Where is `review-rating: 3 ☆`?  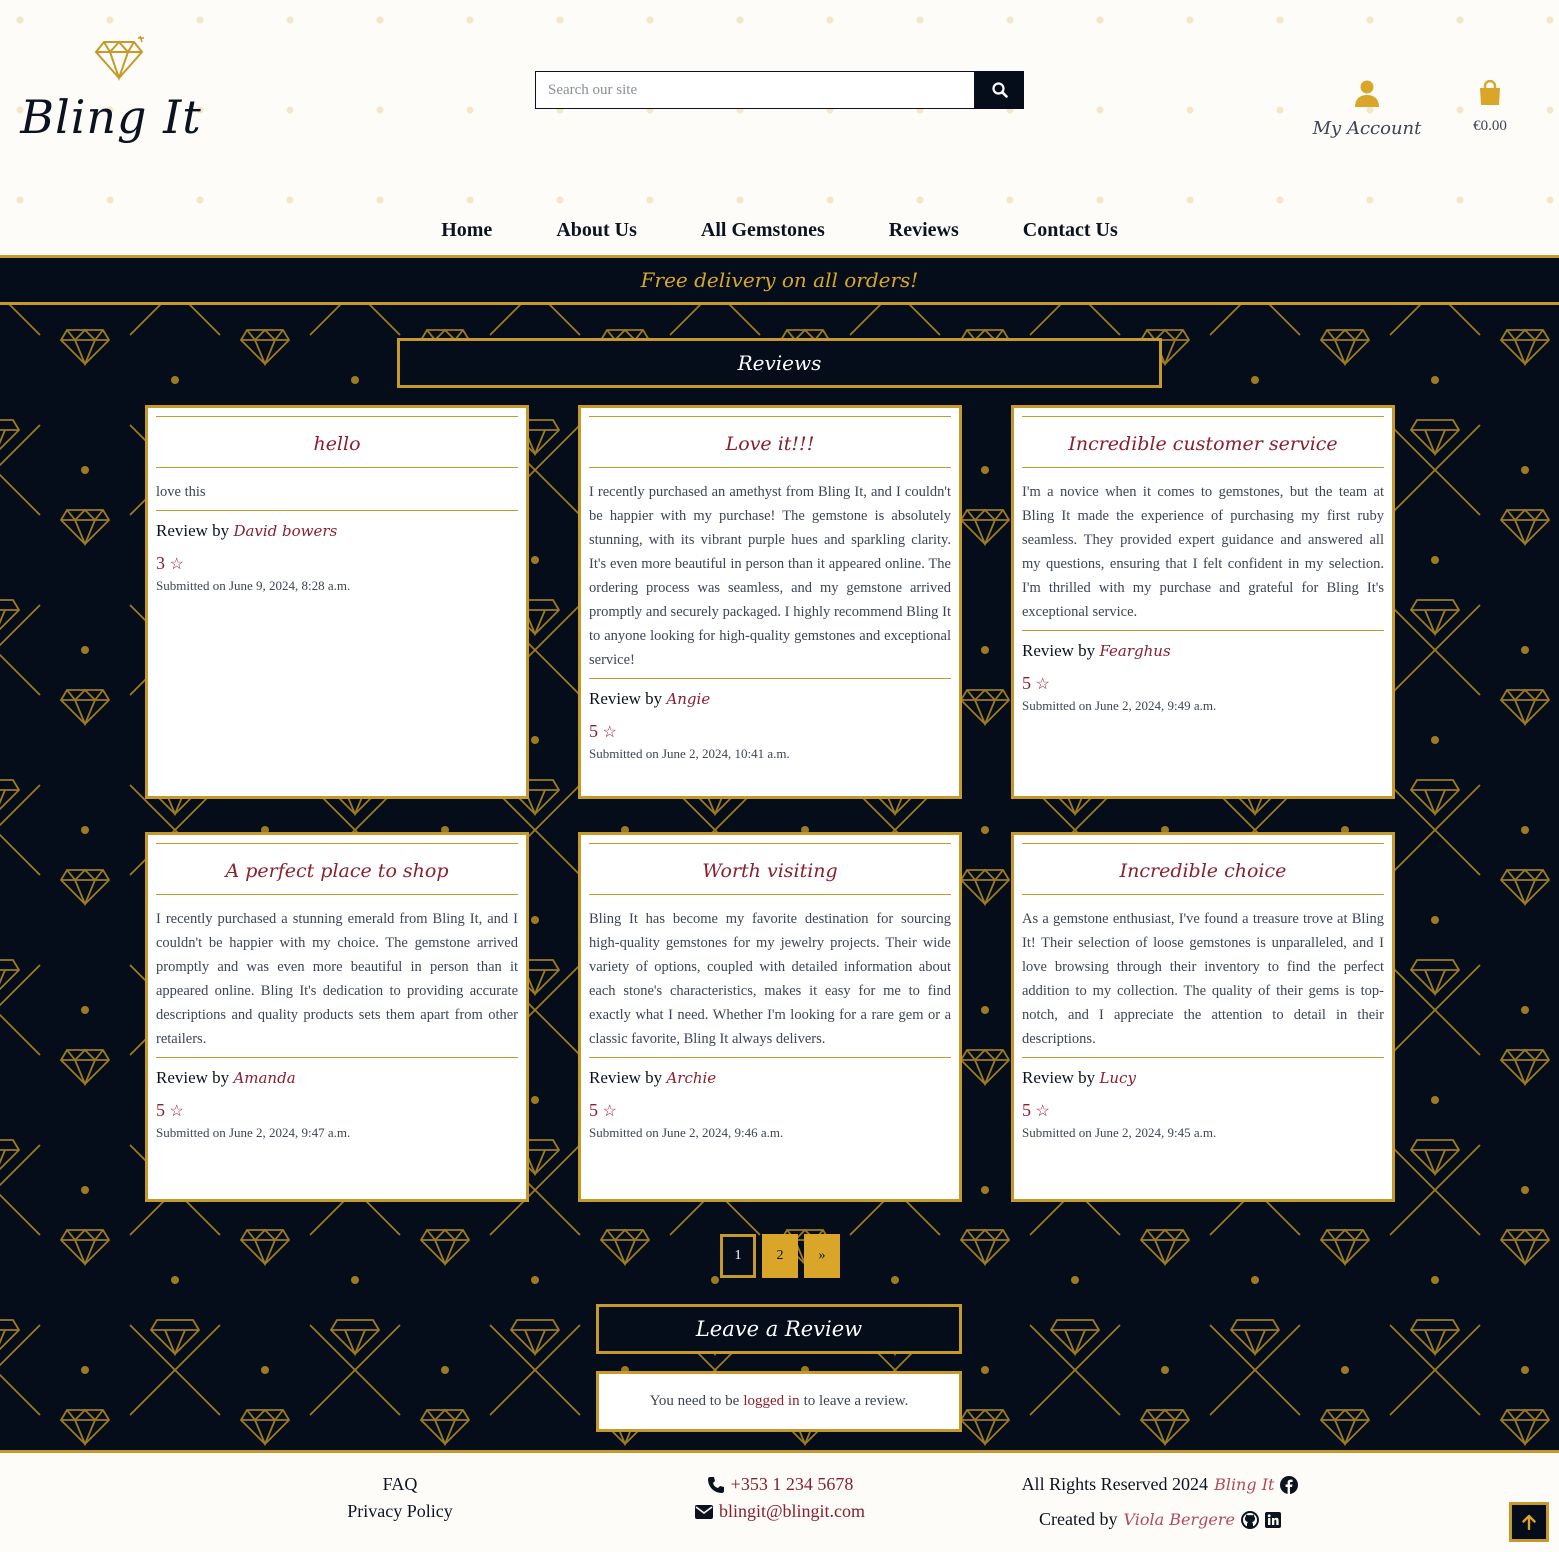 review-rating: 3 ☆ is located at coordinates (170, 563).